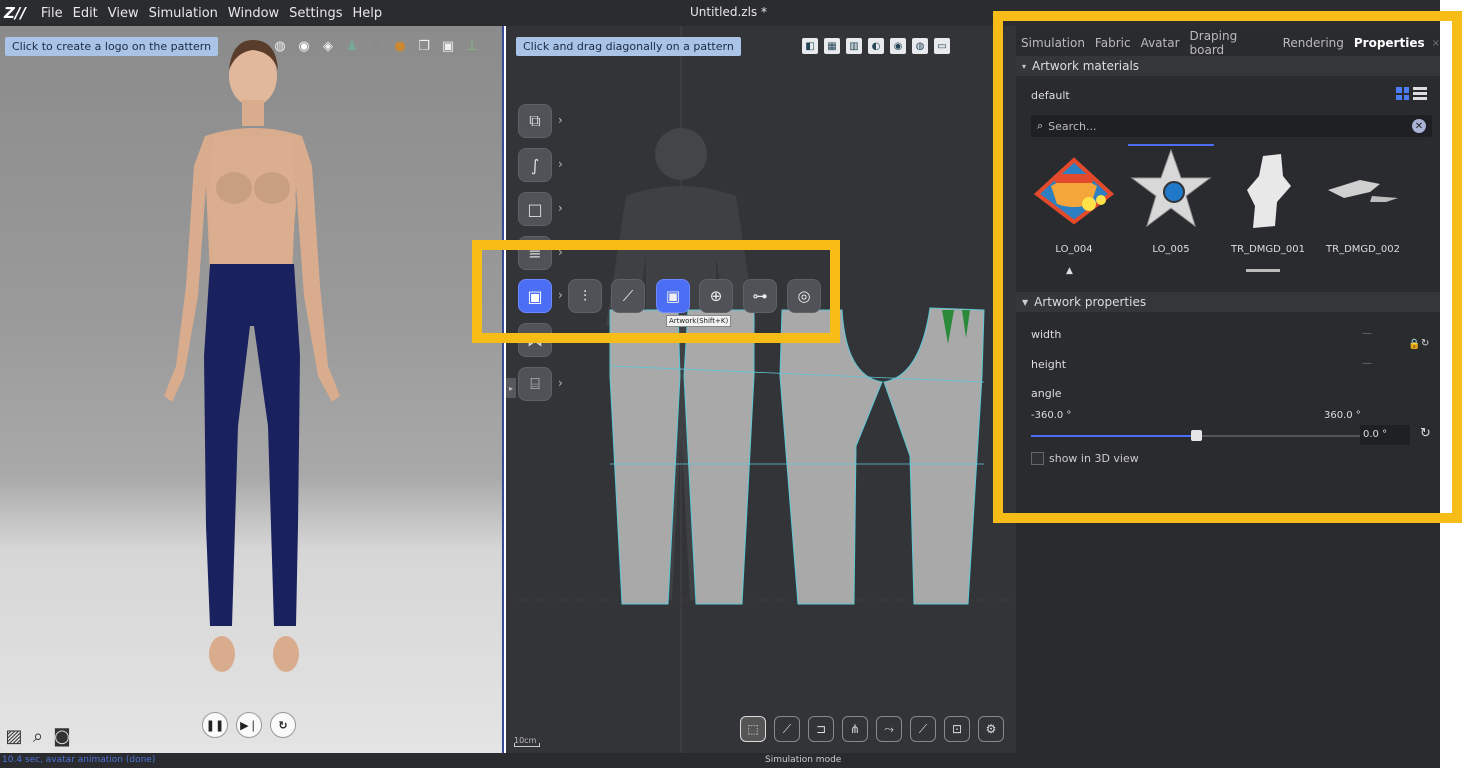 The image size is (1462, 768). I want to click on transform-tool-button: ⧉, so click(535, 121).